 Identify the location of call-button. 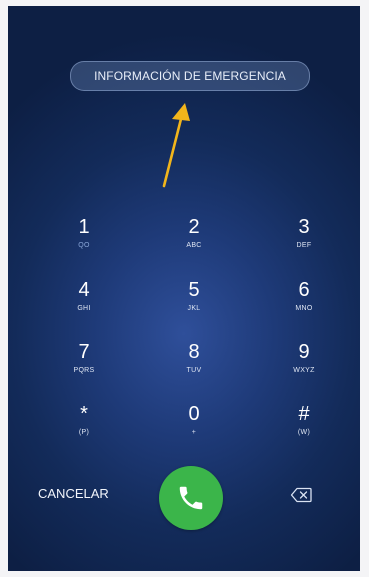
(191, 498).